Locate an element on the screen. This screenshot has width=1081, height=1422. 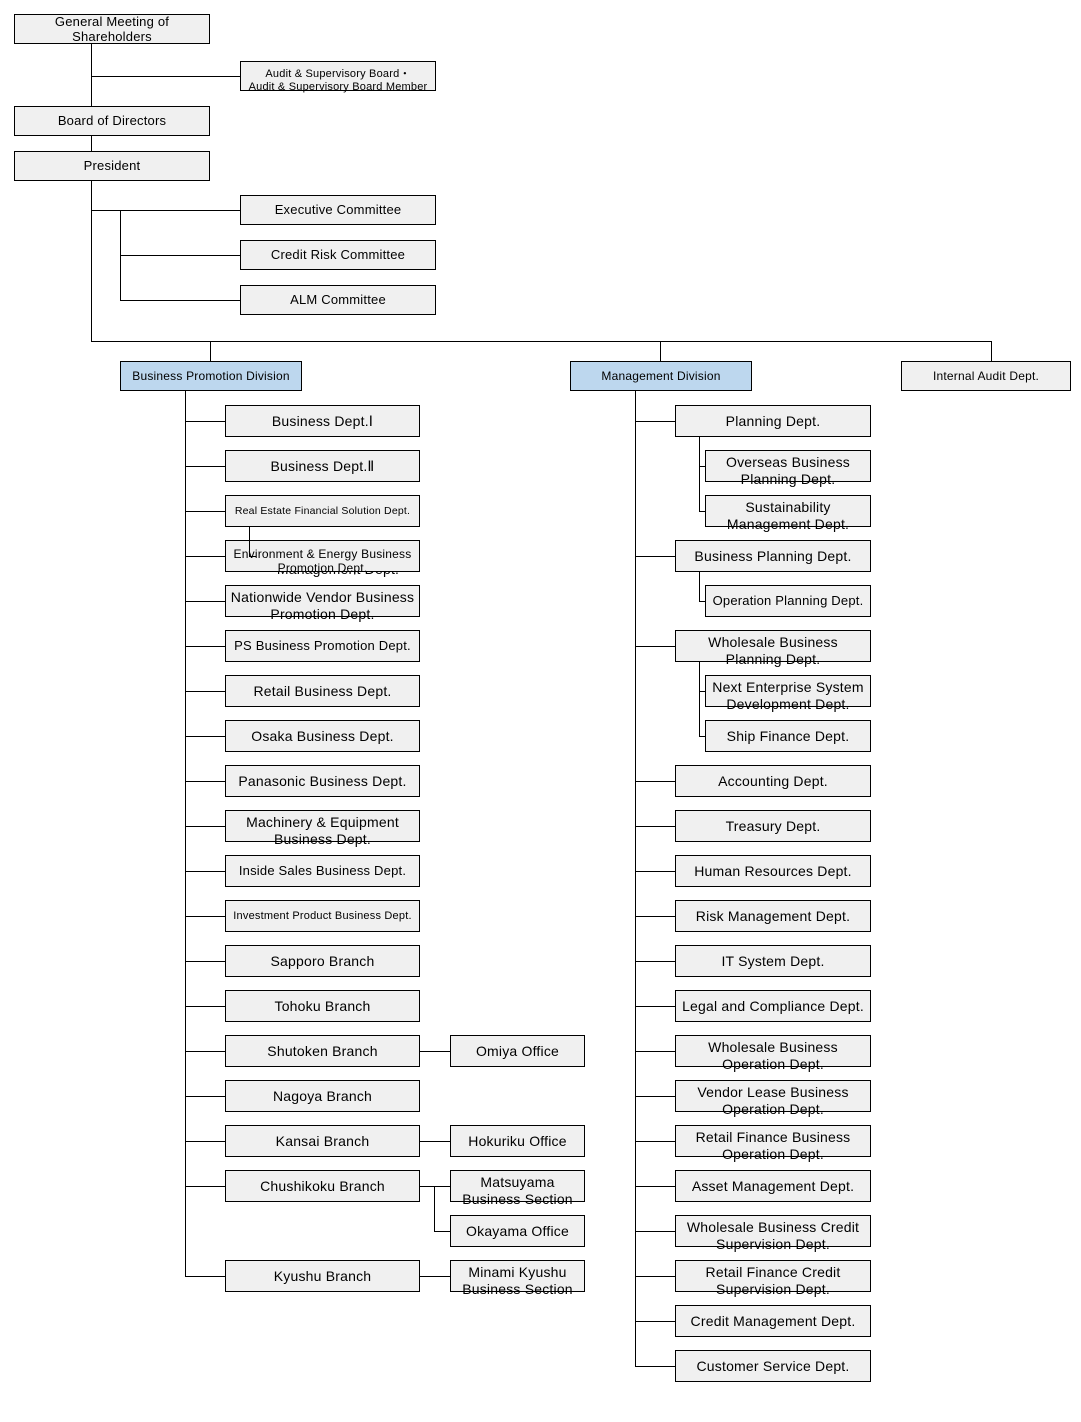
box-label: Legal and Compliance Dept. is located at coordinates (773, 1005).